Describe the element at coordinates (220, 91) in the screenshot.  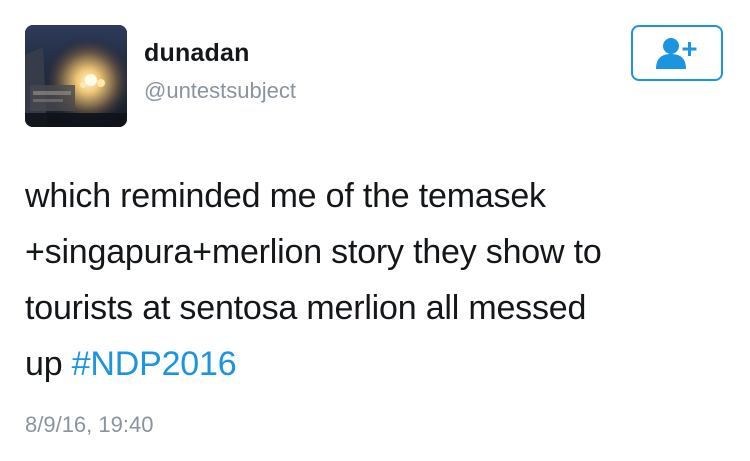
I see `user-handle: @untestsubject` at that location.